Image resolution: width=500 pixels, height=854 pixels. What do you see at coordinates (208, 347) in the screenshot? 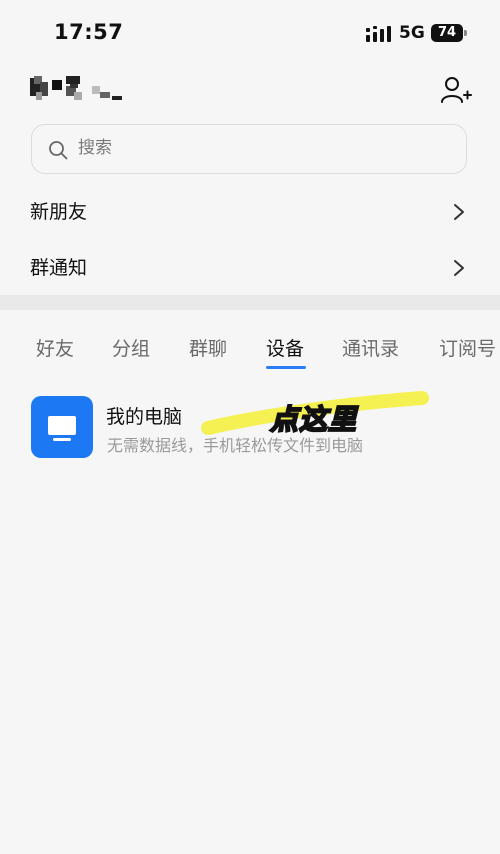
I see `tab-group-chats: 群聊` at bounding box center [208, 347].